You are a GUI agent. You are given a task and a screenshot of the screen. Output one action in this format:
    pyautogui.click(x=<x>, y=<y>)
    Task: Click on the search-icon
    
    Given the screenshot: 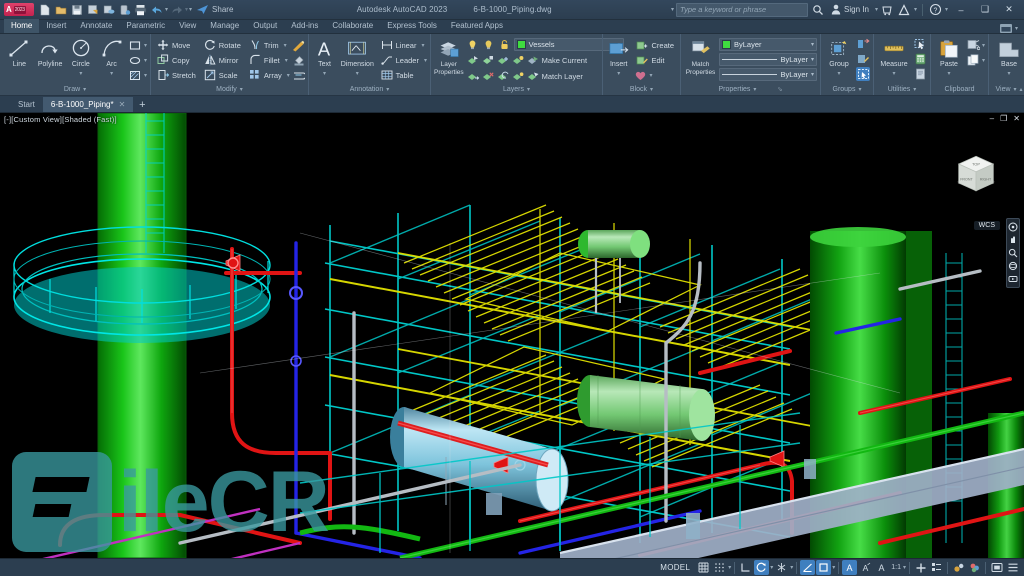 What is the action you would take?
    pyautogui.click(x=817, y=9)
    